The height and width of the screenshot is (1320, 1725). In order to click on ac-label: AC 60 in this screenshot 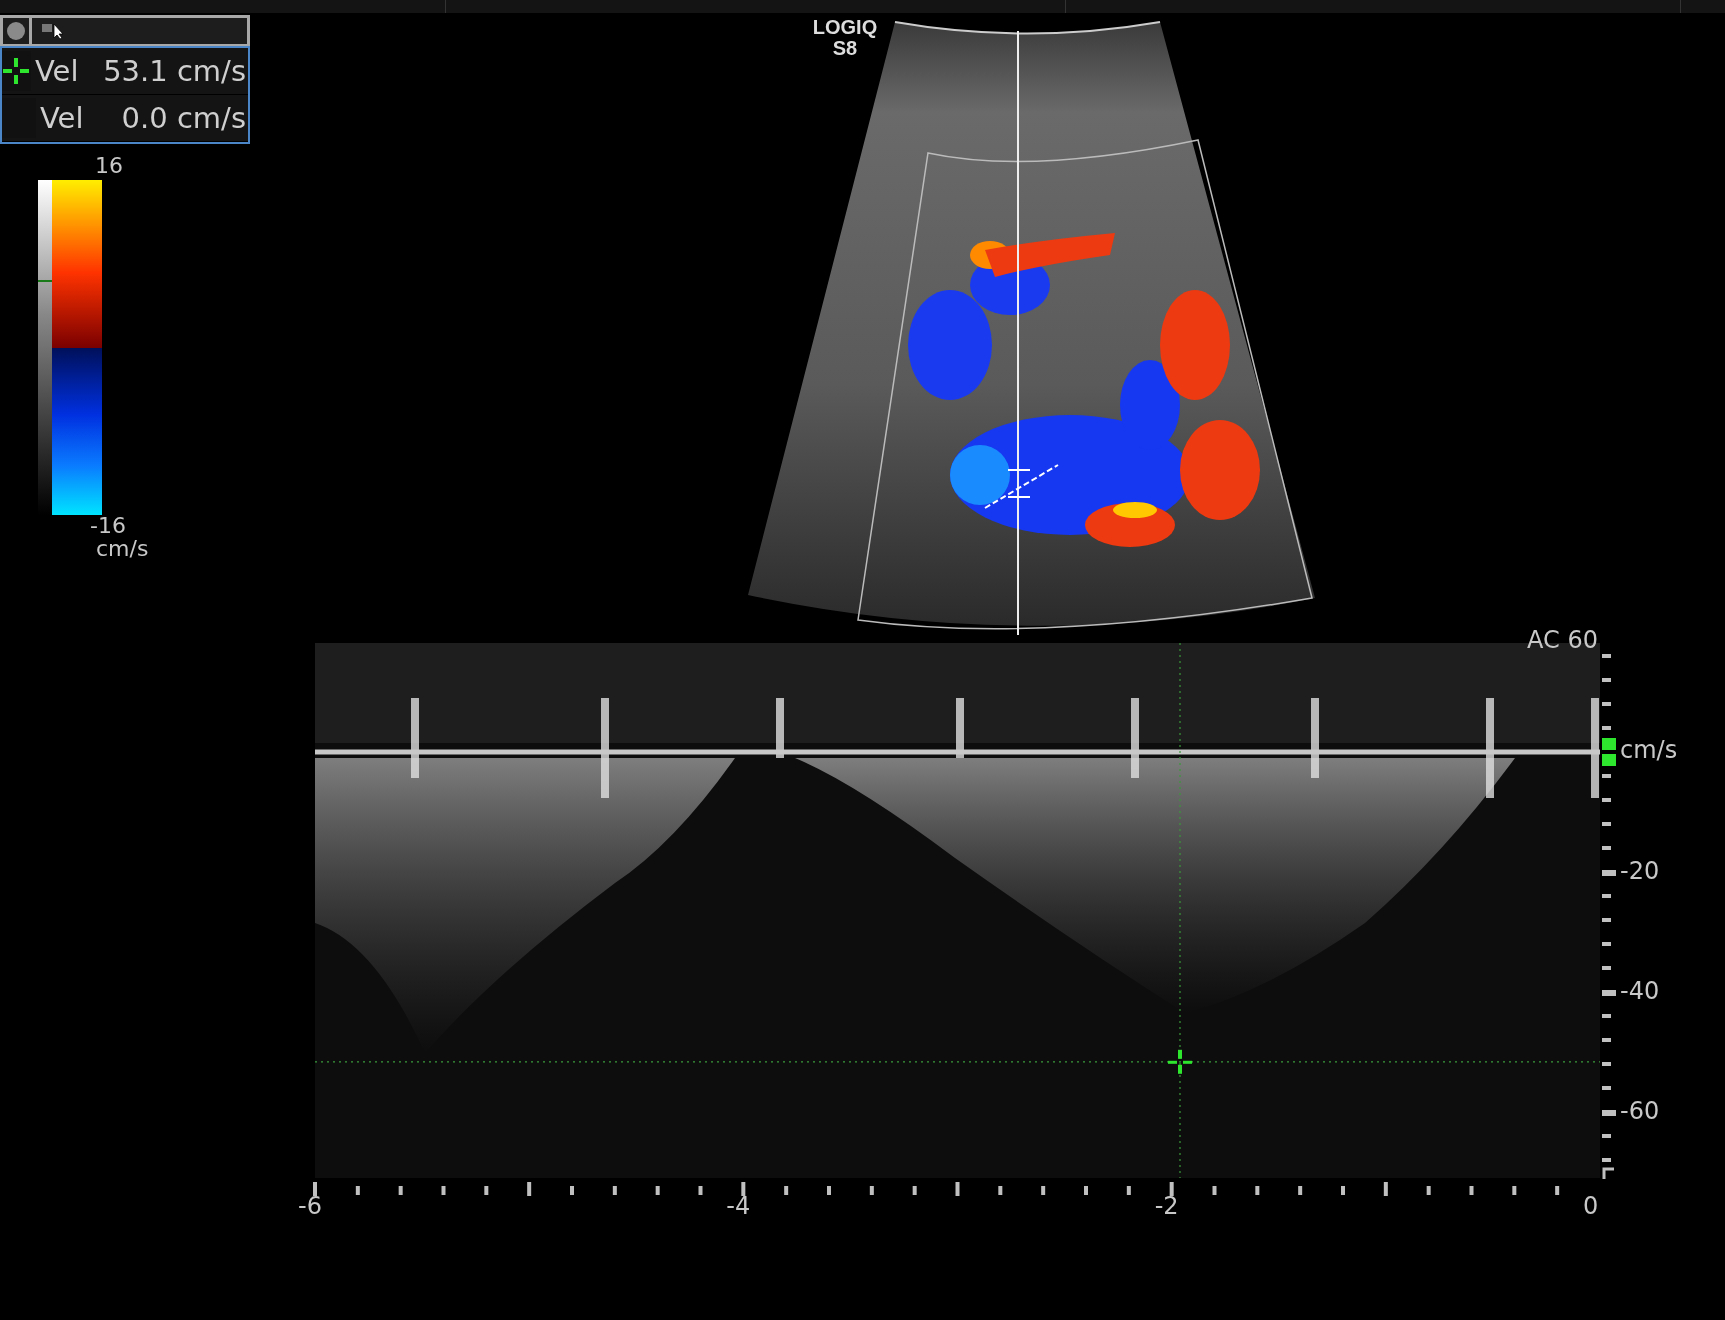, I will do `click(1562, 640)`.